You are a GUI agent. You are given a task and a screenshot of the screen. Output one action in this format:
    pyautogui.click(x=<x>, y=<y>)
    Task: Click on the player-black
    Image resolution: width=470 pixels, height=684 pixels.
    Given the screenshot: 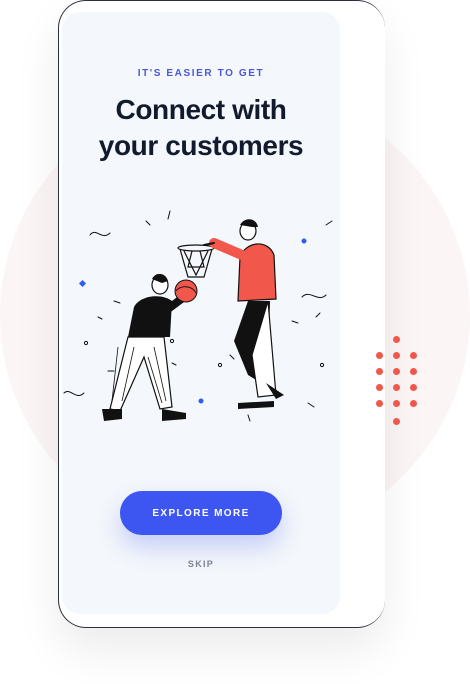 What is the action you would take?
    pyautogui.click(x=150, y=347)
    